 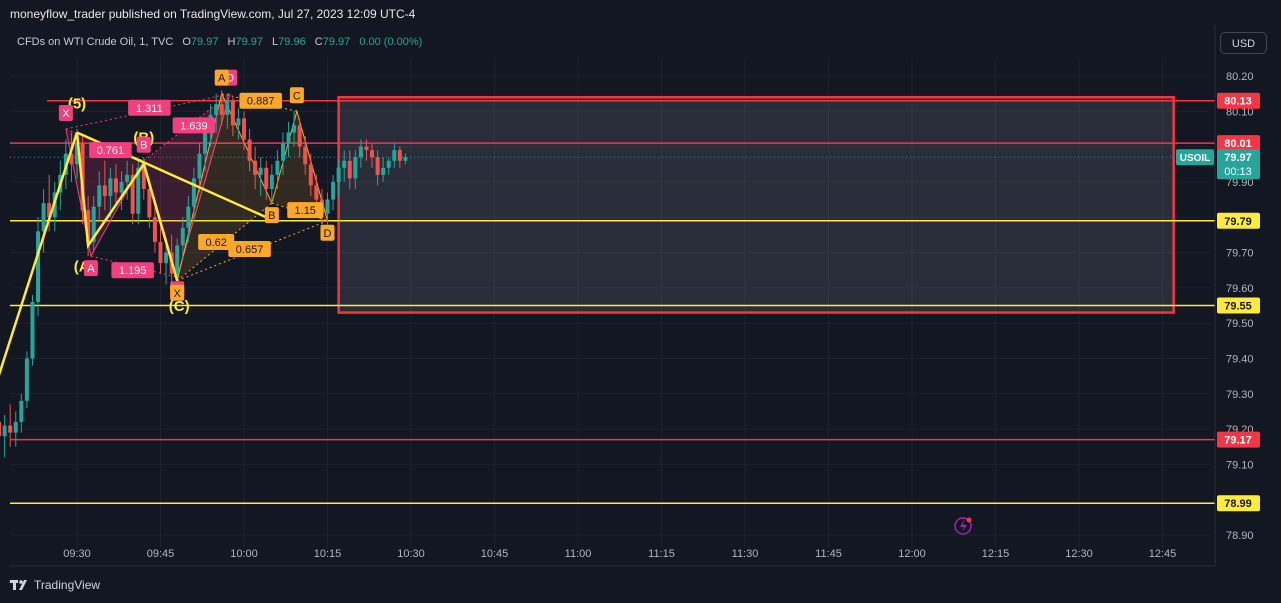 I want to click on pink-point-label: D, so click(x=230, y=79).